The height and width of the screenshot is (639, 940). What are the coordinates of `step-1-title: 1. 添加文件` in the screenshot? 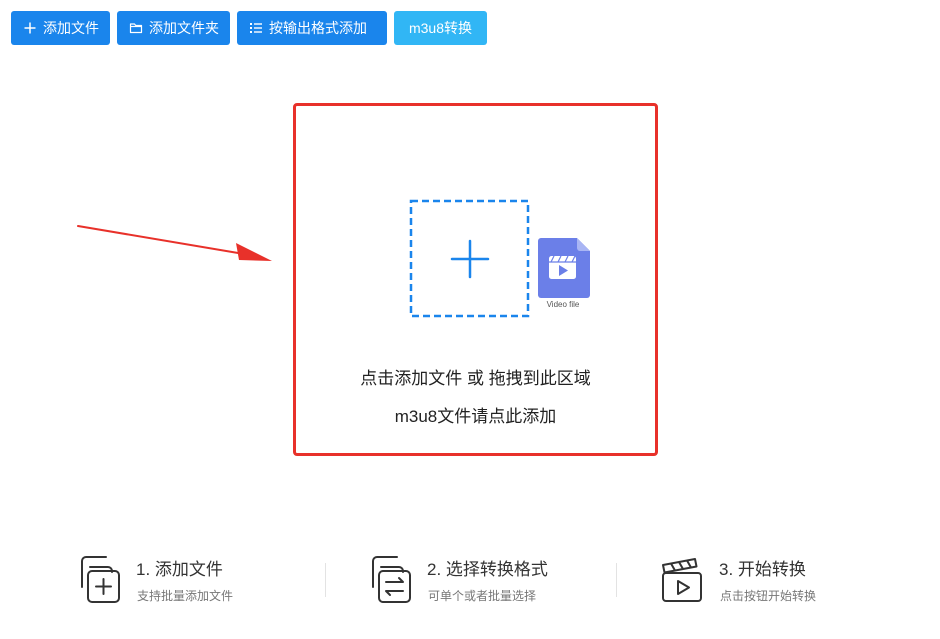 It's located at (179, 569).